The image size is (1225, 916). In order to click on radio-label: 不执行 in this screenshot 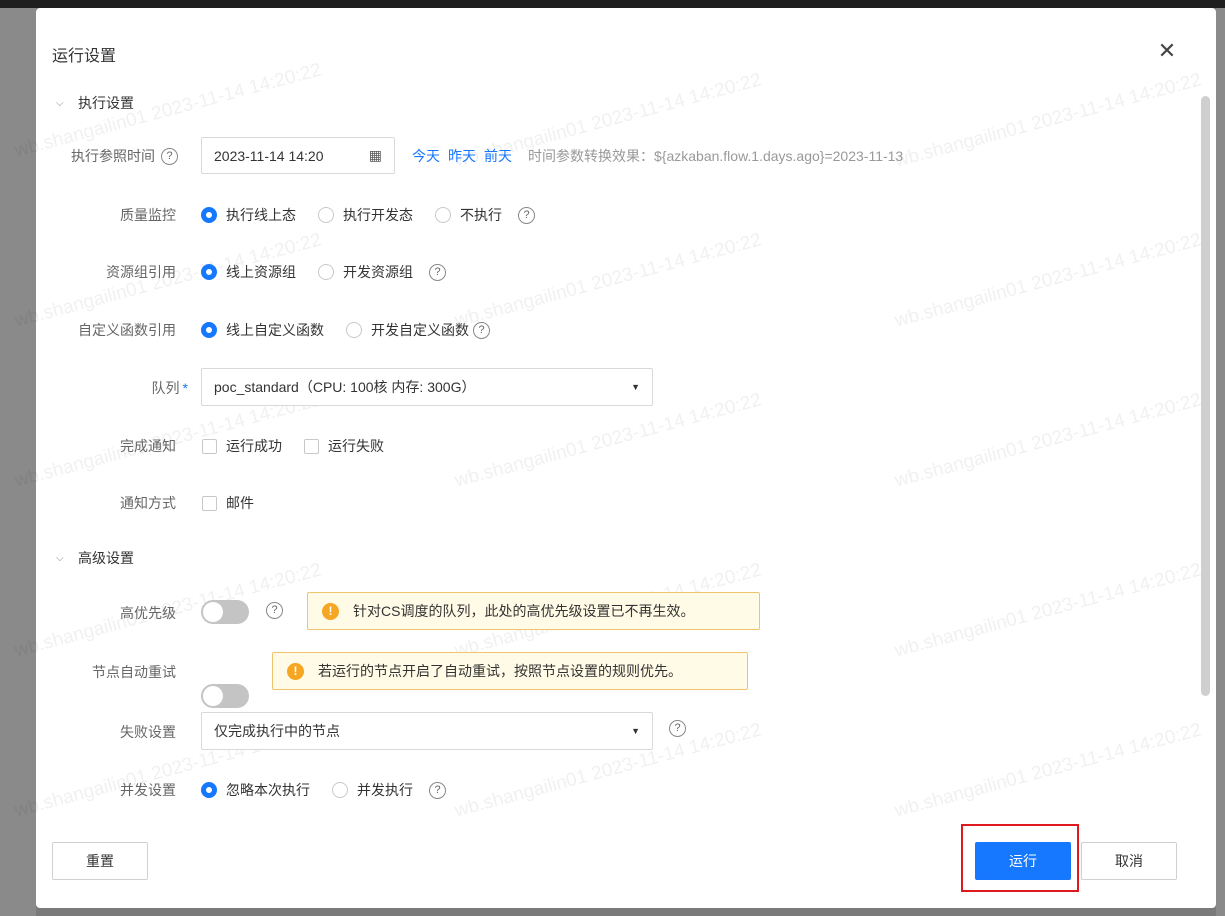, I will do `click(481, 215)`.